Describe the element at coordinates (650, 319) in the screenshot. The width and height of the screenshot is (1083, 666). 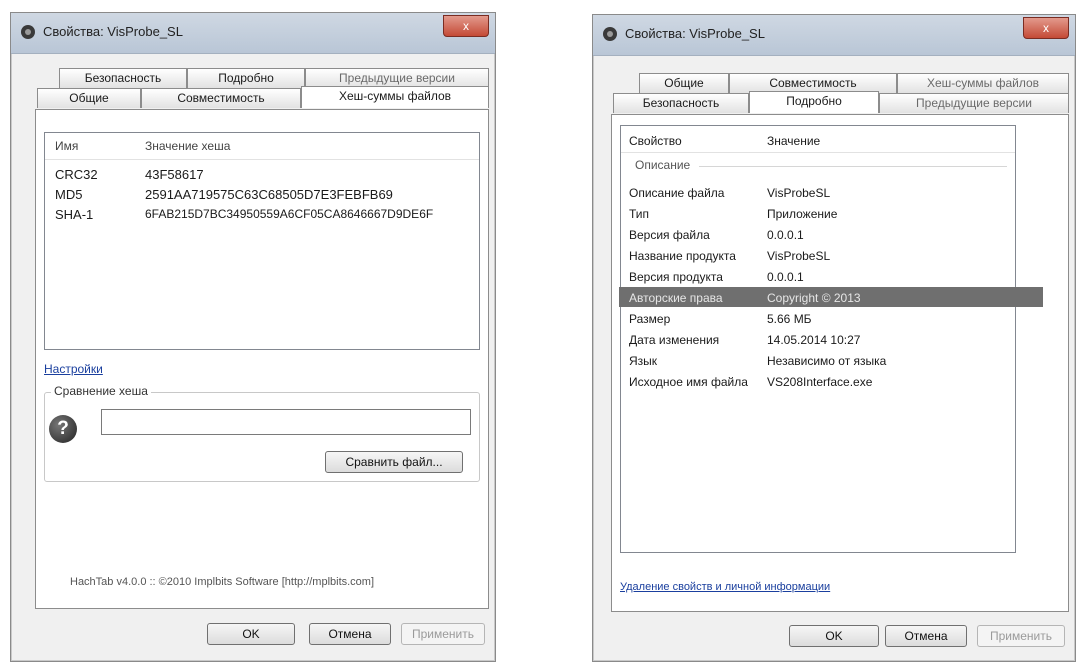
I see `property-name: Размер` at that location.